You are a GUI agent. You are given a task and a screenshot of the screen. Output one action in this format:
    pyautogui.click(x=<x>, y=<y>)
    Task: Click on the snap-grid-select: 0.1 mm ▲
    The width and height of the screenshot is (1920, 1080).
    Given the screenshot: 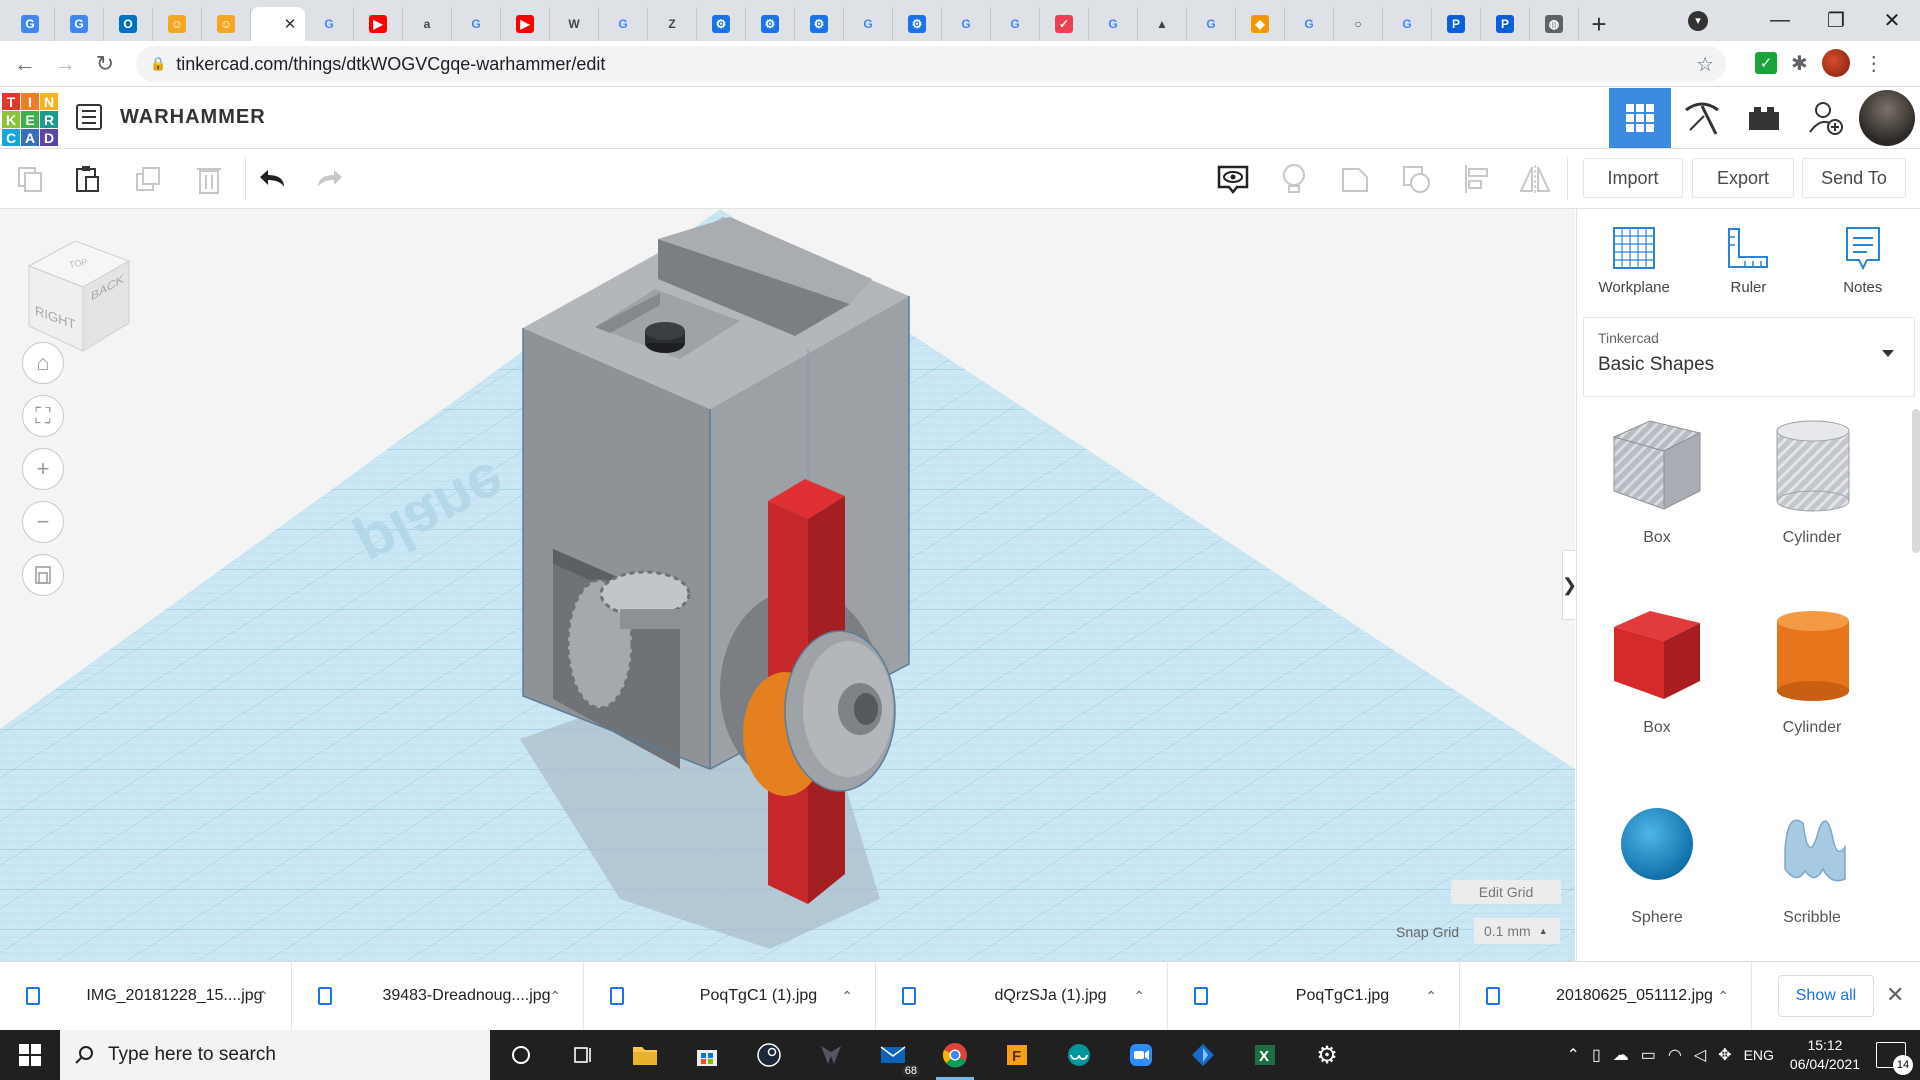 What is the action you would take?
    pyautogui.click(x=1517, y=931)
    